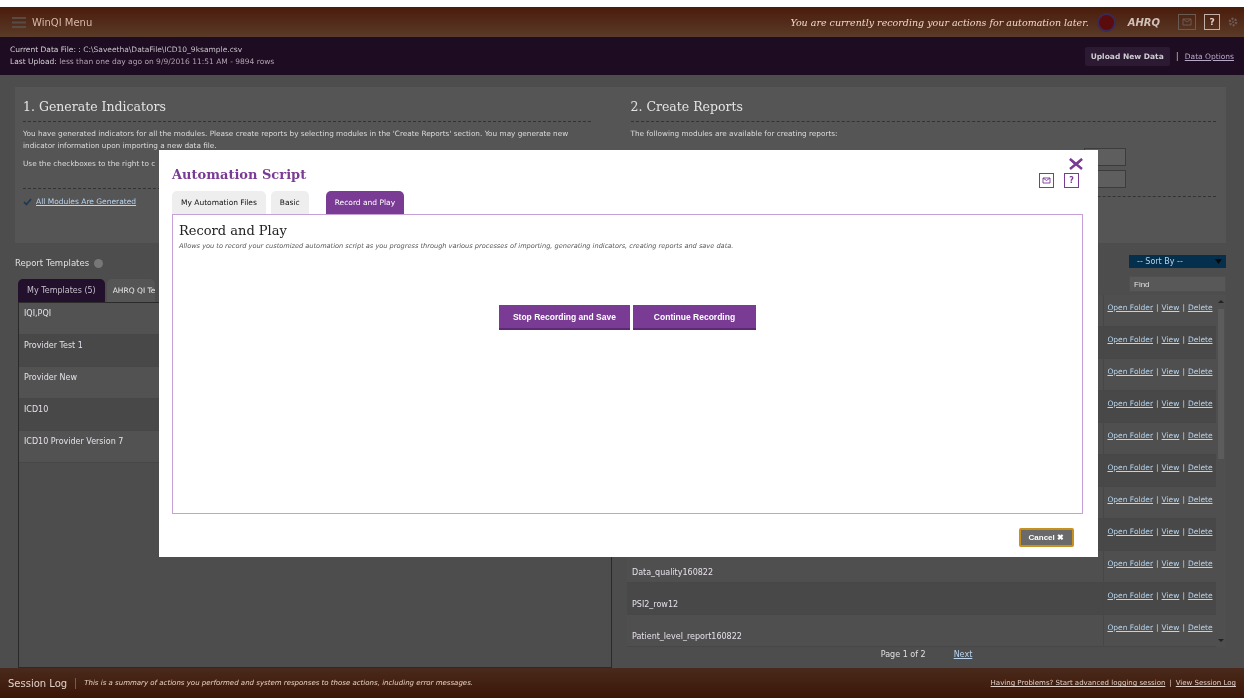 This screenshot has height=698, width=1244. Describe the element at coordinates (95, 106) in the screenshot. I see `panel-title: 1. Generate Indicators` at that location.